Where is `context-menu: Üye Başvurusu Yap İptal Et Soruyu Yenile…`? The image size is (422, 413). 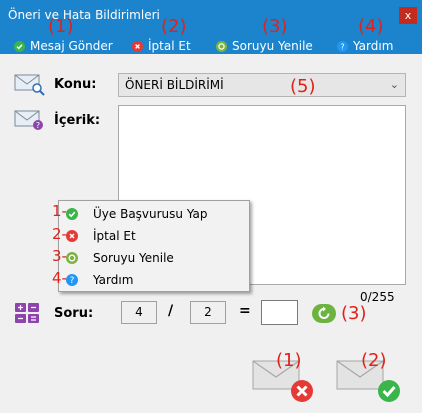 context-menu: Üye Başvurusu Yap İptal Et Soruyu Yenile… is located at coordinates (154, 246).